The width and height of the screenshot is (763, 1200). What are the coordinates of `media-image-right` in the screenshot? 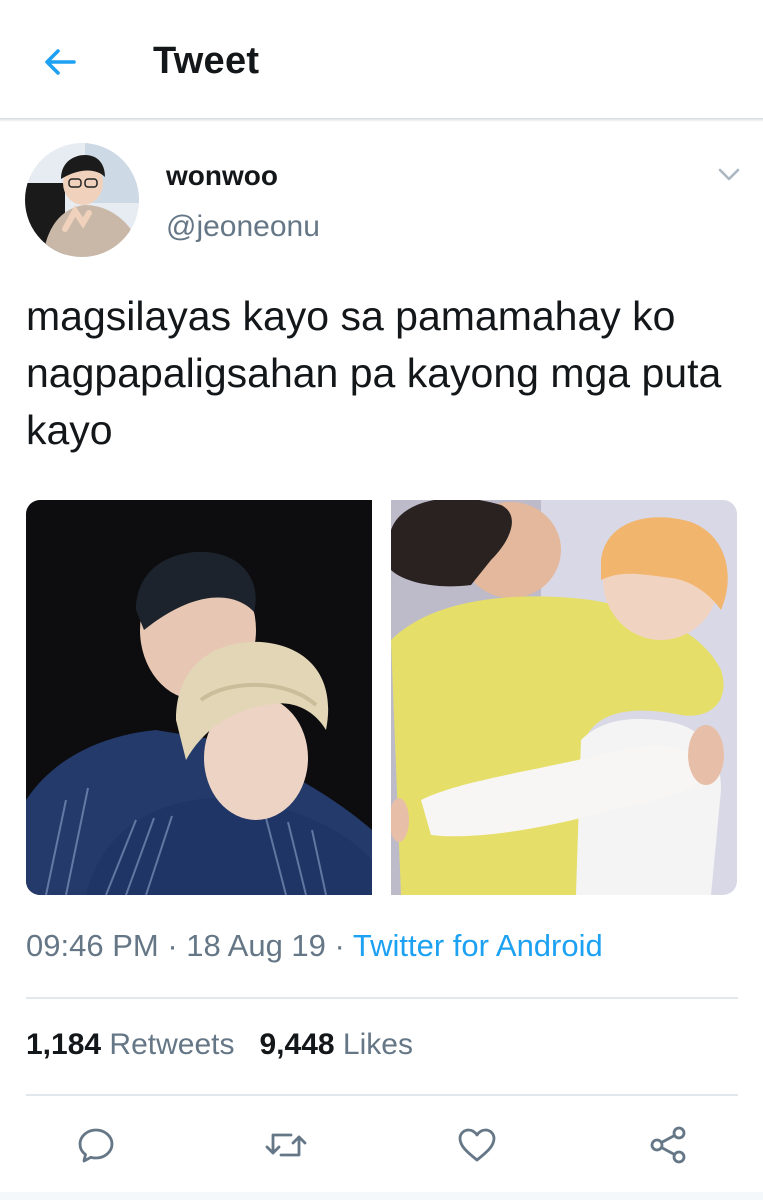 It's located at (564, 697).